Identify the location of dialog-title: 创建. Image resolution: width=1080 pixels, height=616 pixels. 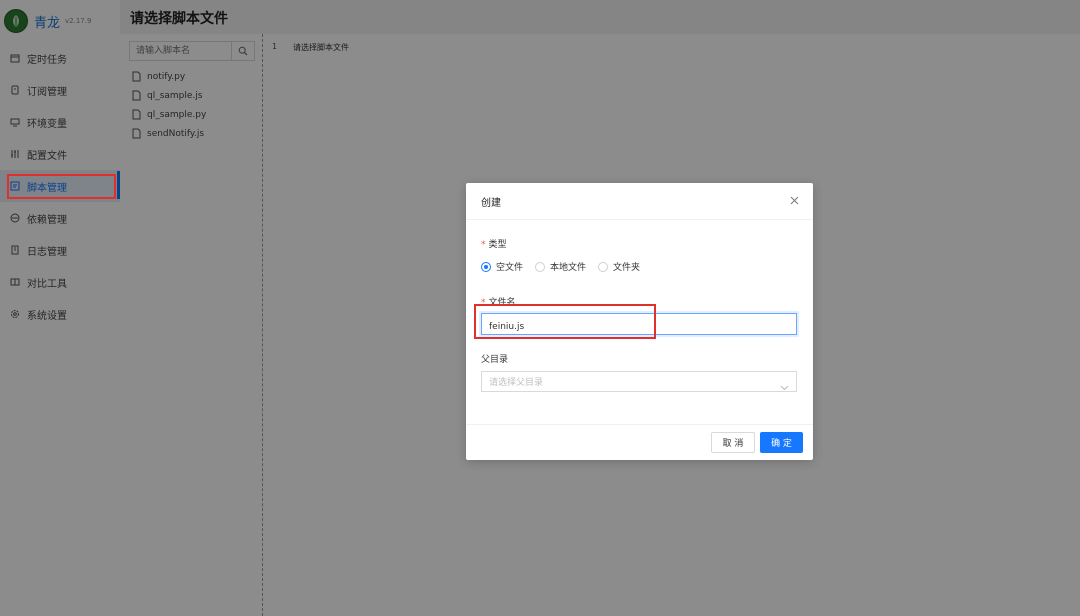
(491, 203).